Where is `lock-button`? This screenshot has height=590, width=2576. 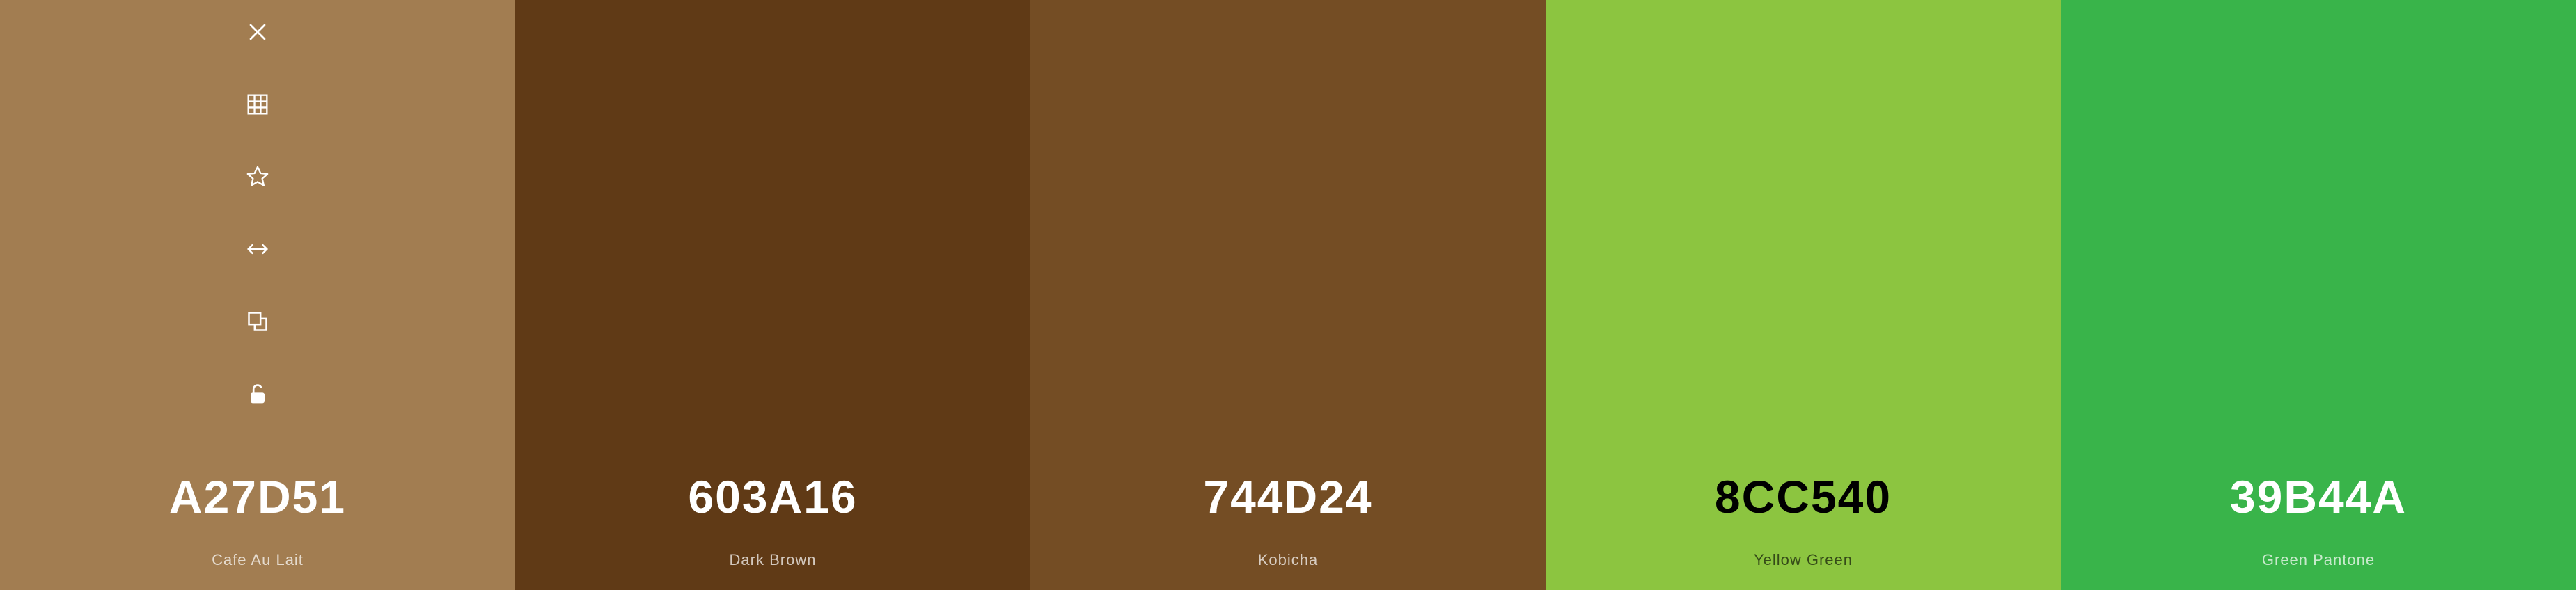
lock-button is located at coordinates (257, 394).